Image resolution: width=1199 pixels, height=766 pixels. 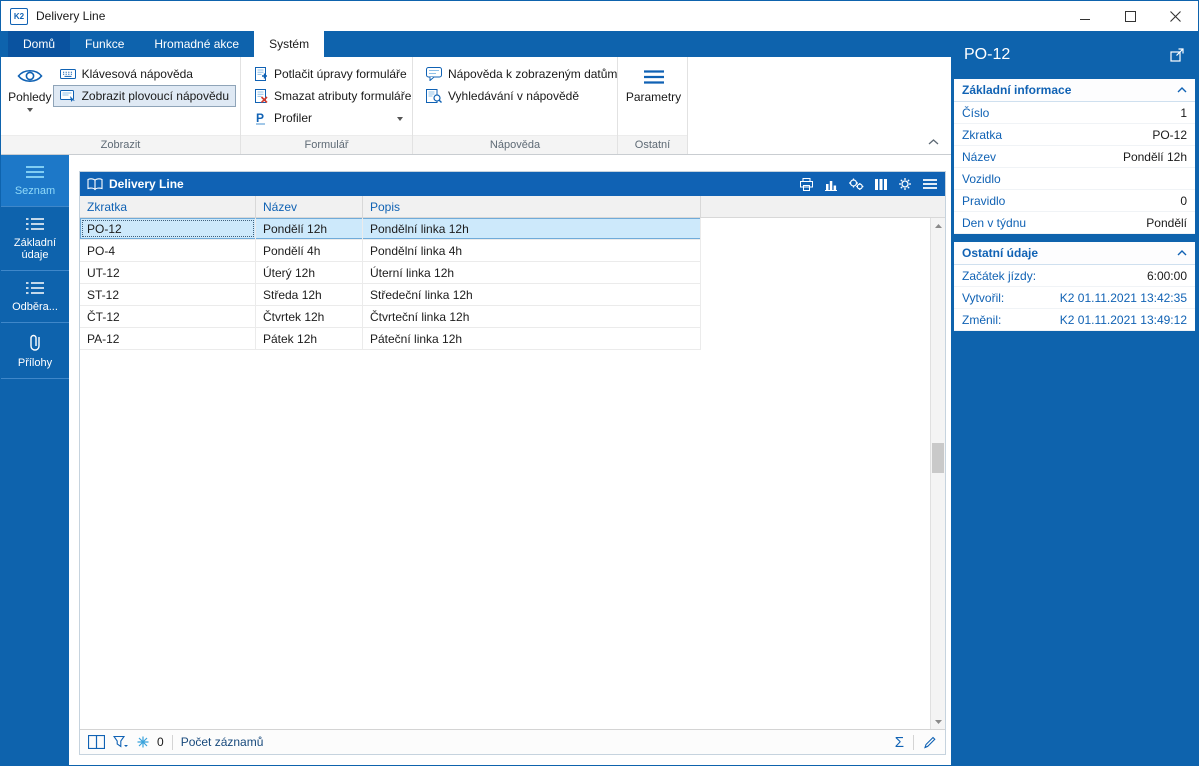 I want to click on snowflake-icon, so click(x=143, y=742).